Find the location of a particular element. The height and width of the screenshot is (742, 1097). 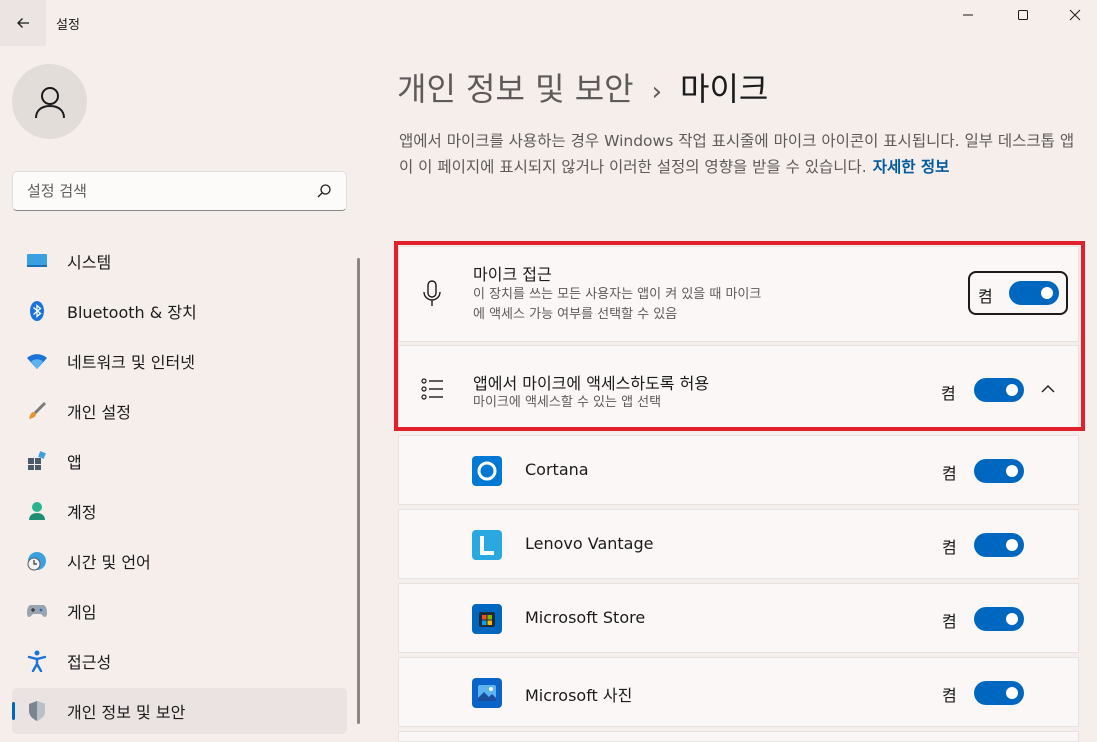

maximize-button is located at coordinates (1023, 15).